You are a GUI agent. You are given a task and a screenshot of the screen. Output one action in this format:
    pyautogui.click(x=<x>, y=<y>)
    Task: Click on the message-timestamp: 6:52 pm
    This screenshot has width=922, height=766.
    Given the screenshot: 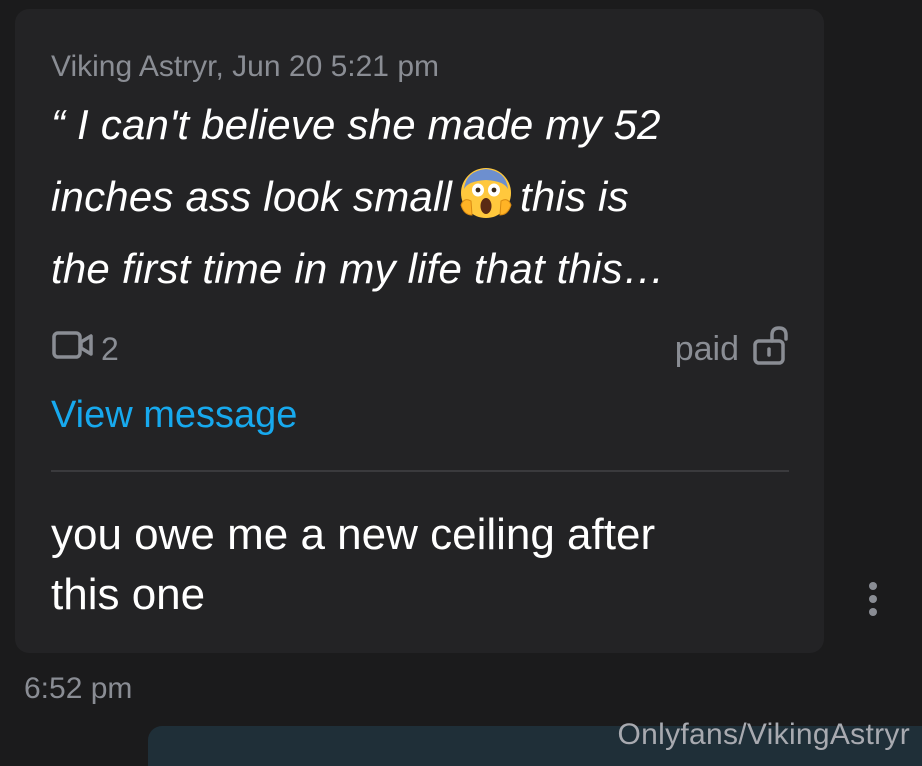 What is the action you would take?
    pyautogui.click(x=78, y=688)
    